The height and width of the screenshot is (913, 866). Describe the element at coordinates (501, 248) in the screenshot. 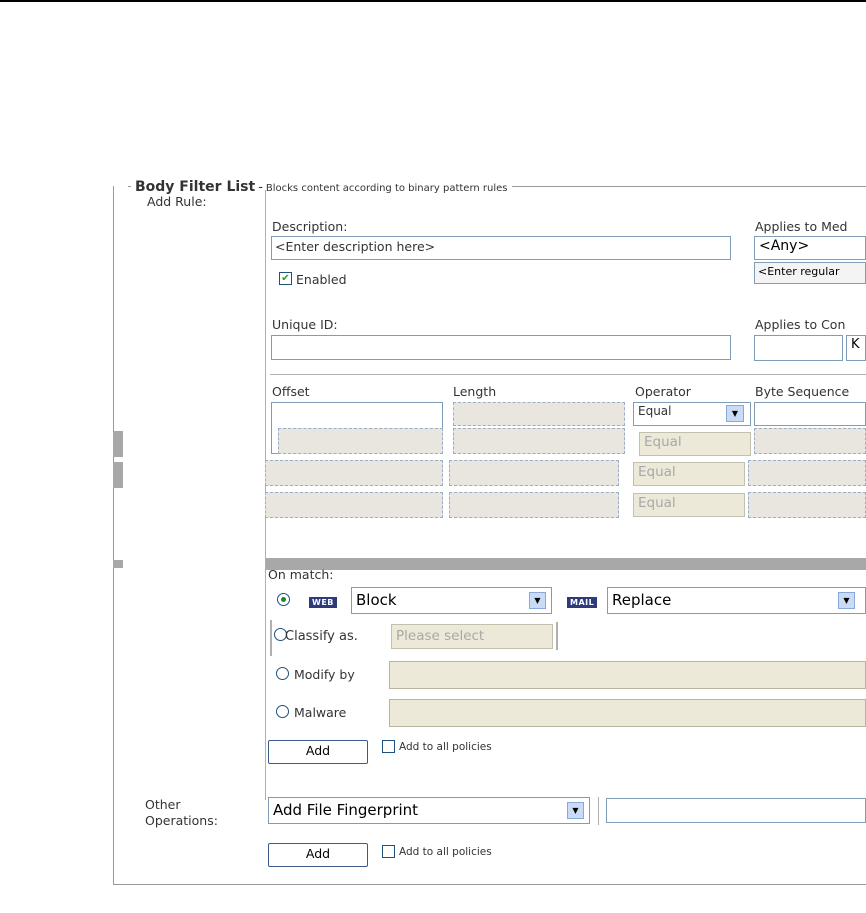

I see `description-input: <Enter description here>` at that location.